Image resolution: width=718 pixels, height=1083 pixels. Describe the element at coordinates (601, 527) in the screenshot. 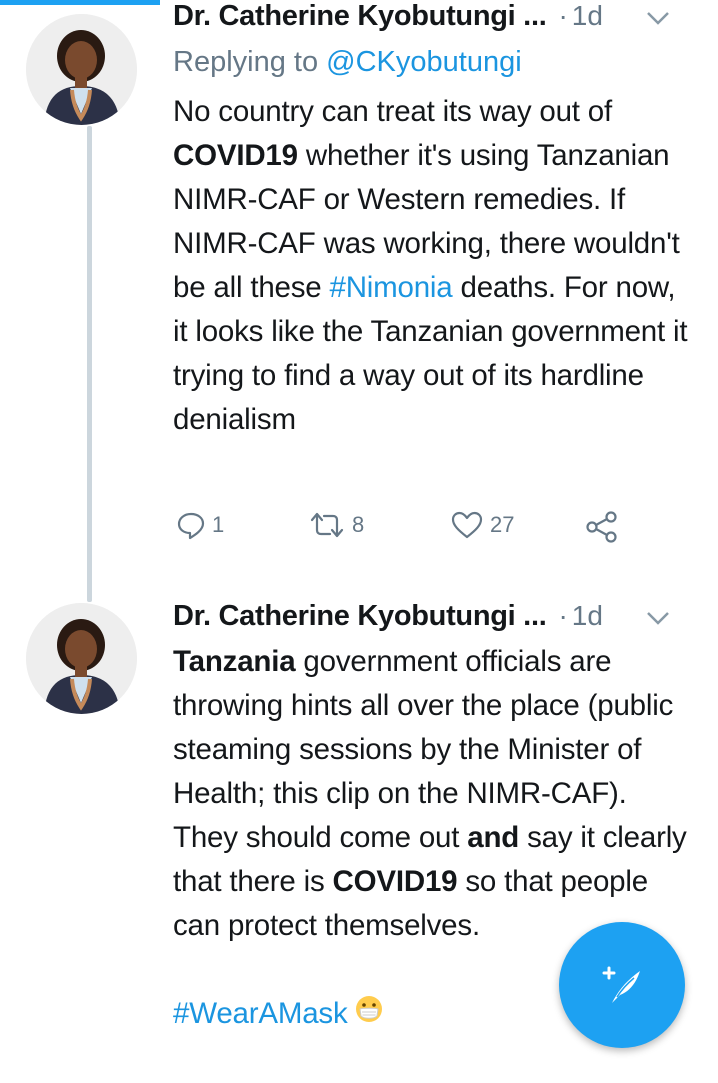

I see `share-icon` at that location.